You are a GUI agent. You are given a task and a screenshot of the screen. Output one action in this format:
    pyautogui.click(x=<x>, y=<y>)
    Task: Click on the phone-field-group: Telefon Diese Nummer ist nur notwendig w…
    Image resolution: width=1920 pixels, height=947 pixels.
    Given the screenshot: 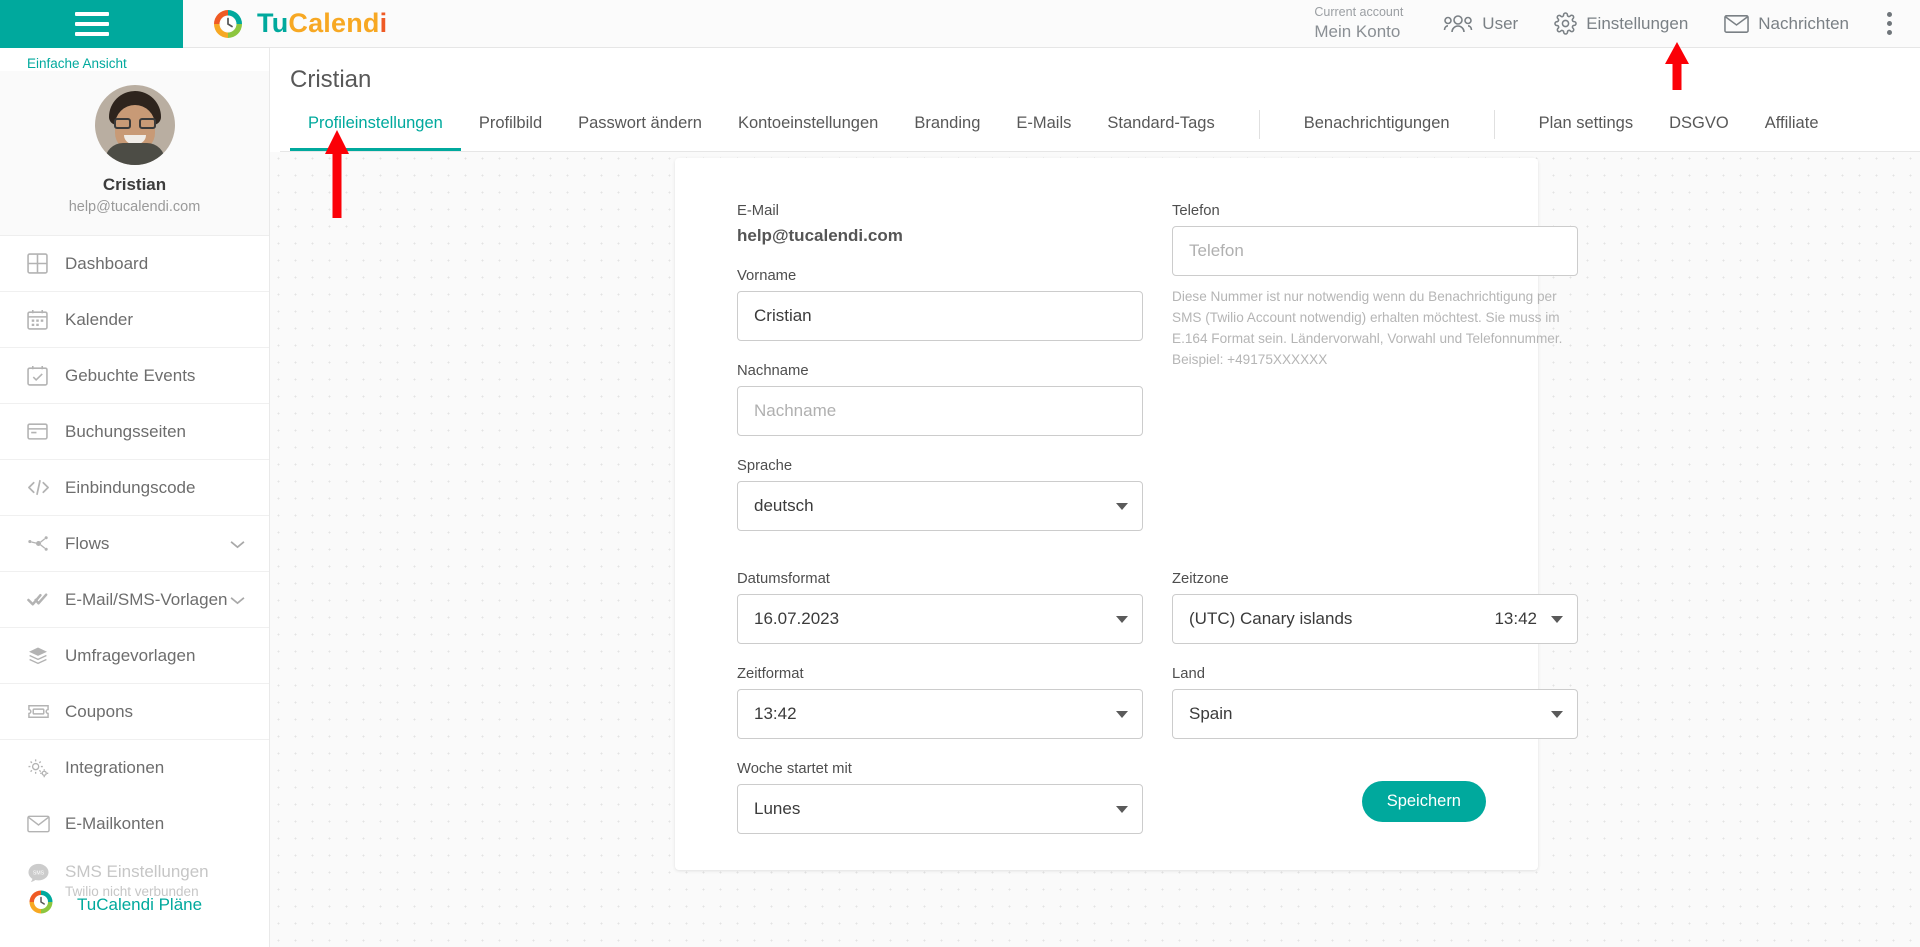 What is the action you would take?
    pyautogui.click(x=1375, y=286)
    